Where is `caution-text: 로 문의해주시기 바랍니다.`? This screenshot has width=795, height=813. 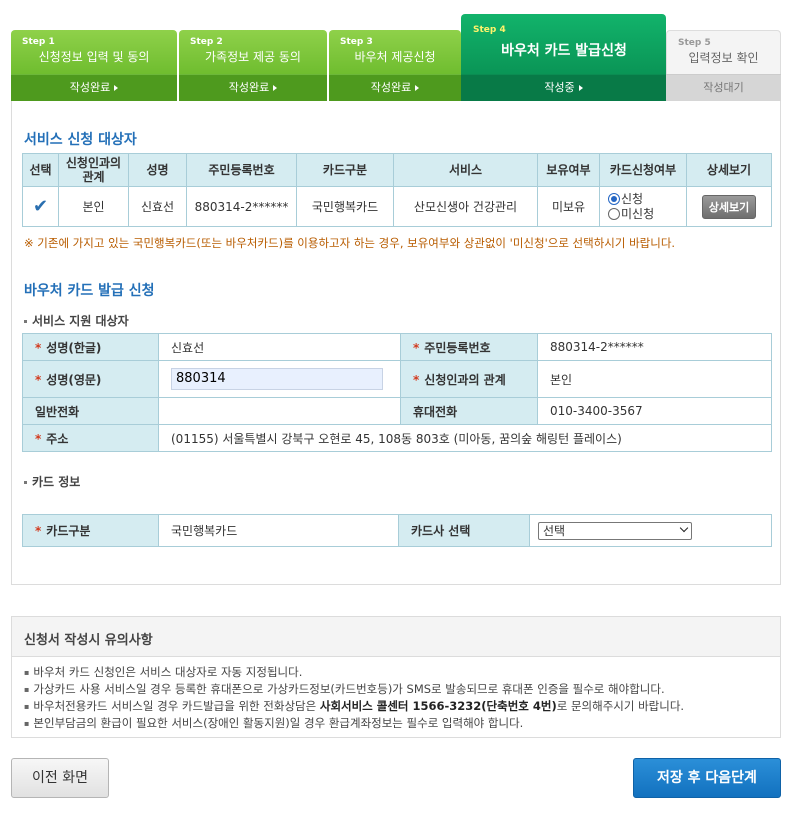 caution-text: 로 문의해주시기 바랍니다. is located at coordinates (620, 706).